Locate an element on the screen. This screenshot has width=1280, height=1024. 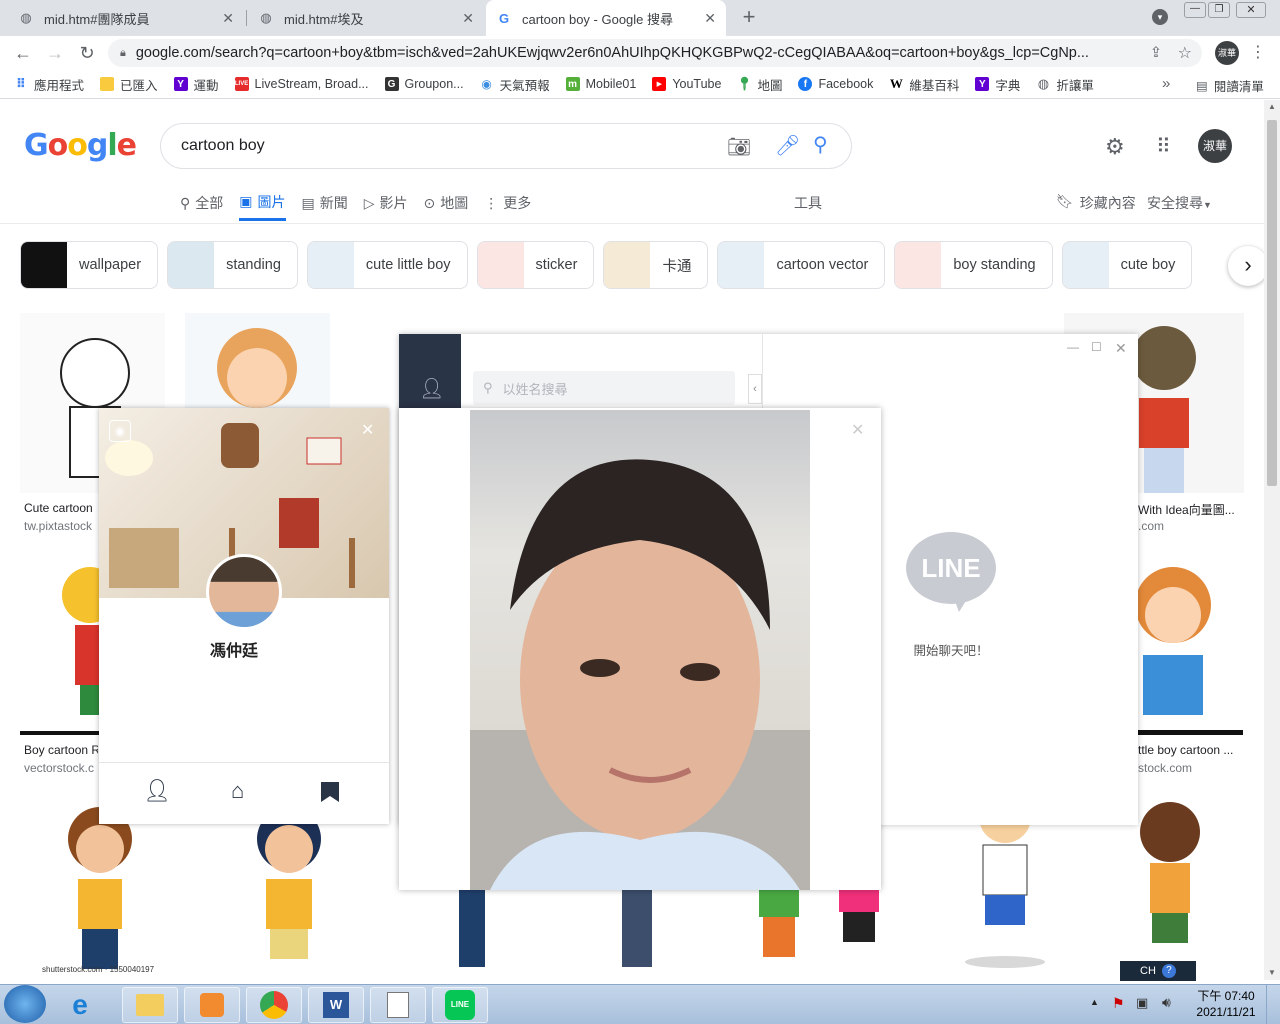
bookmark-apps: ⠿ 應用程式 is located at coordinates (49, 84).